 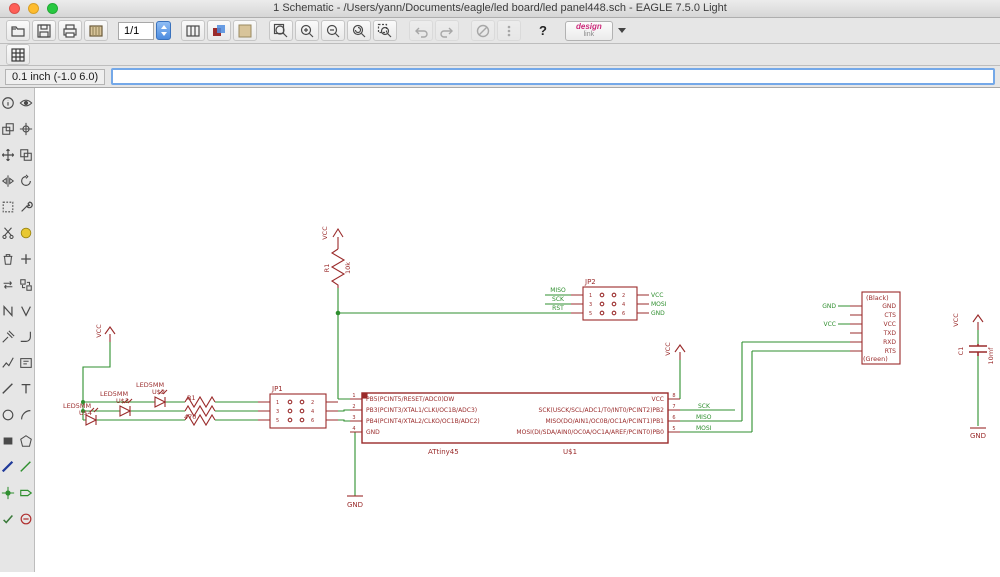 I want to click on paste-tool, so click(x=26, y=233).